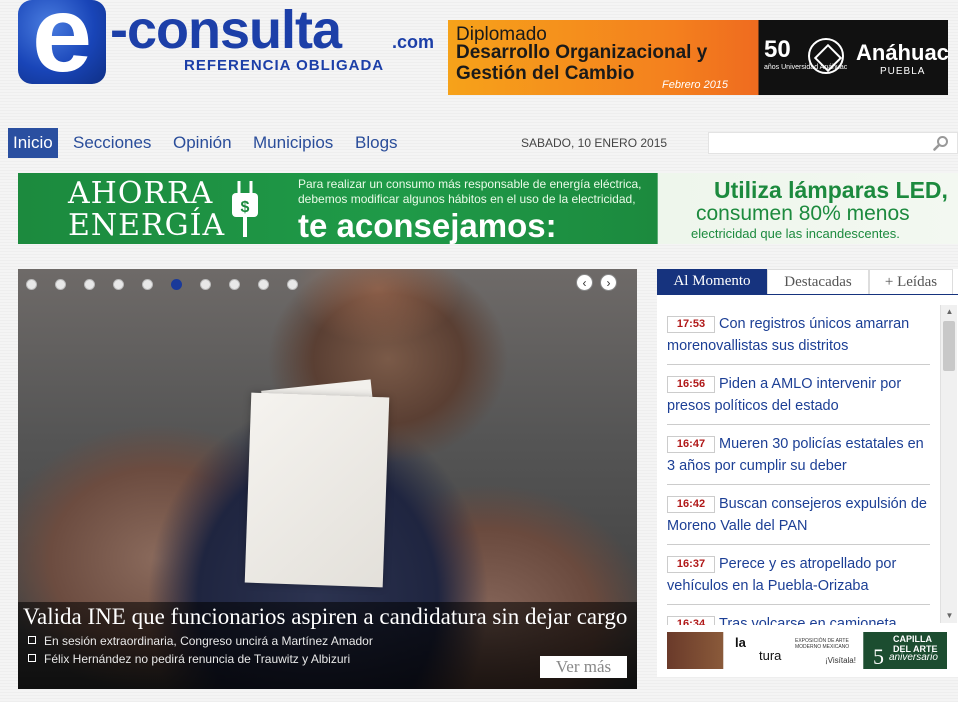  What do you see at coordinates (583, 667) in the screenshot?
I see `ver-mas-button: Ver más` at bounding box center [583, 667].